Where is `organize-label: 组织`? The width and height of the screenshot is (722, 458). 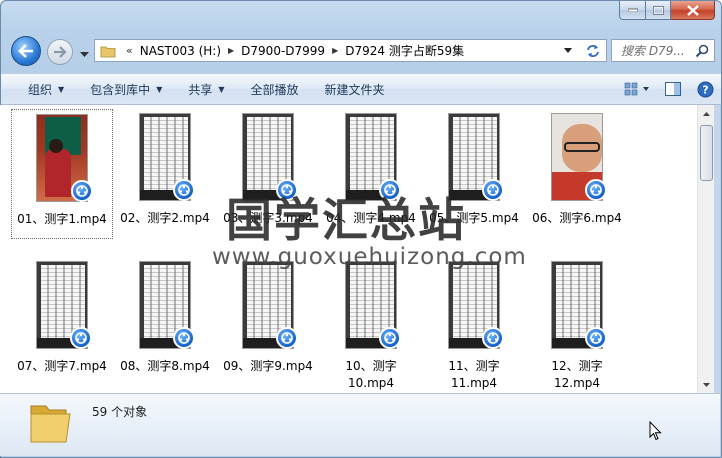
organize-label: 组织 is located at coordinates (40, 89).